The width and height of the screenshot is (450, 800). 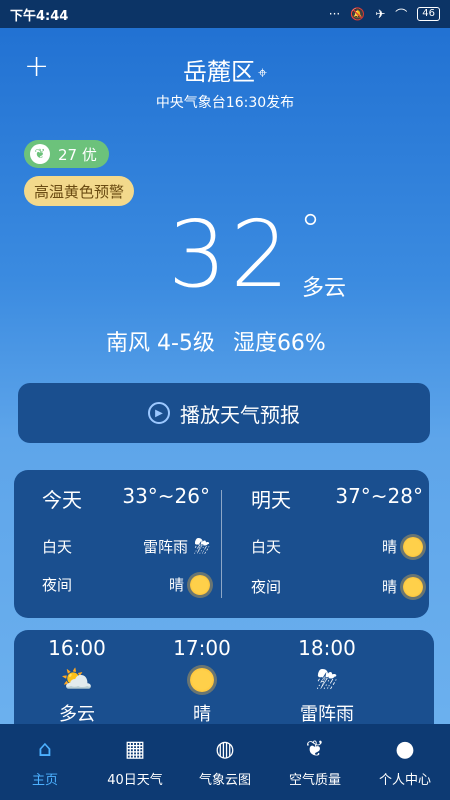 I want to click on degree-symbol: °, so click(x=310, y=229).